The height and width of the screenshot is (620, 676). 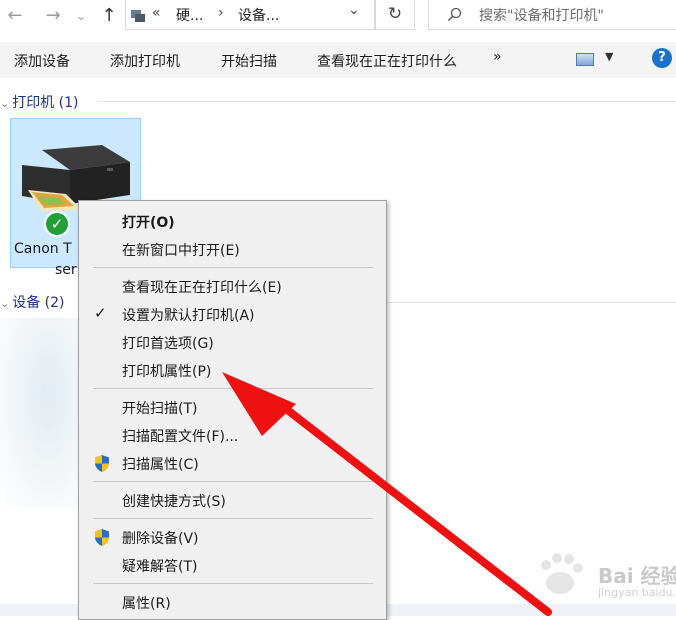 What do you see at coordinates (387, 61) in the screenshot?
I see `see-whats-printing-button: 查看现在正在打印什么` at bounding box center [387, 61].